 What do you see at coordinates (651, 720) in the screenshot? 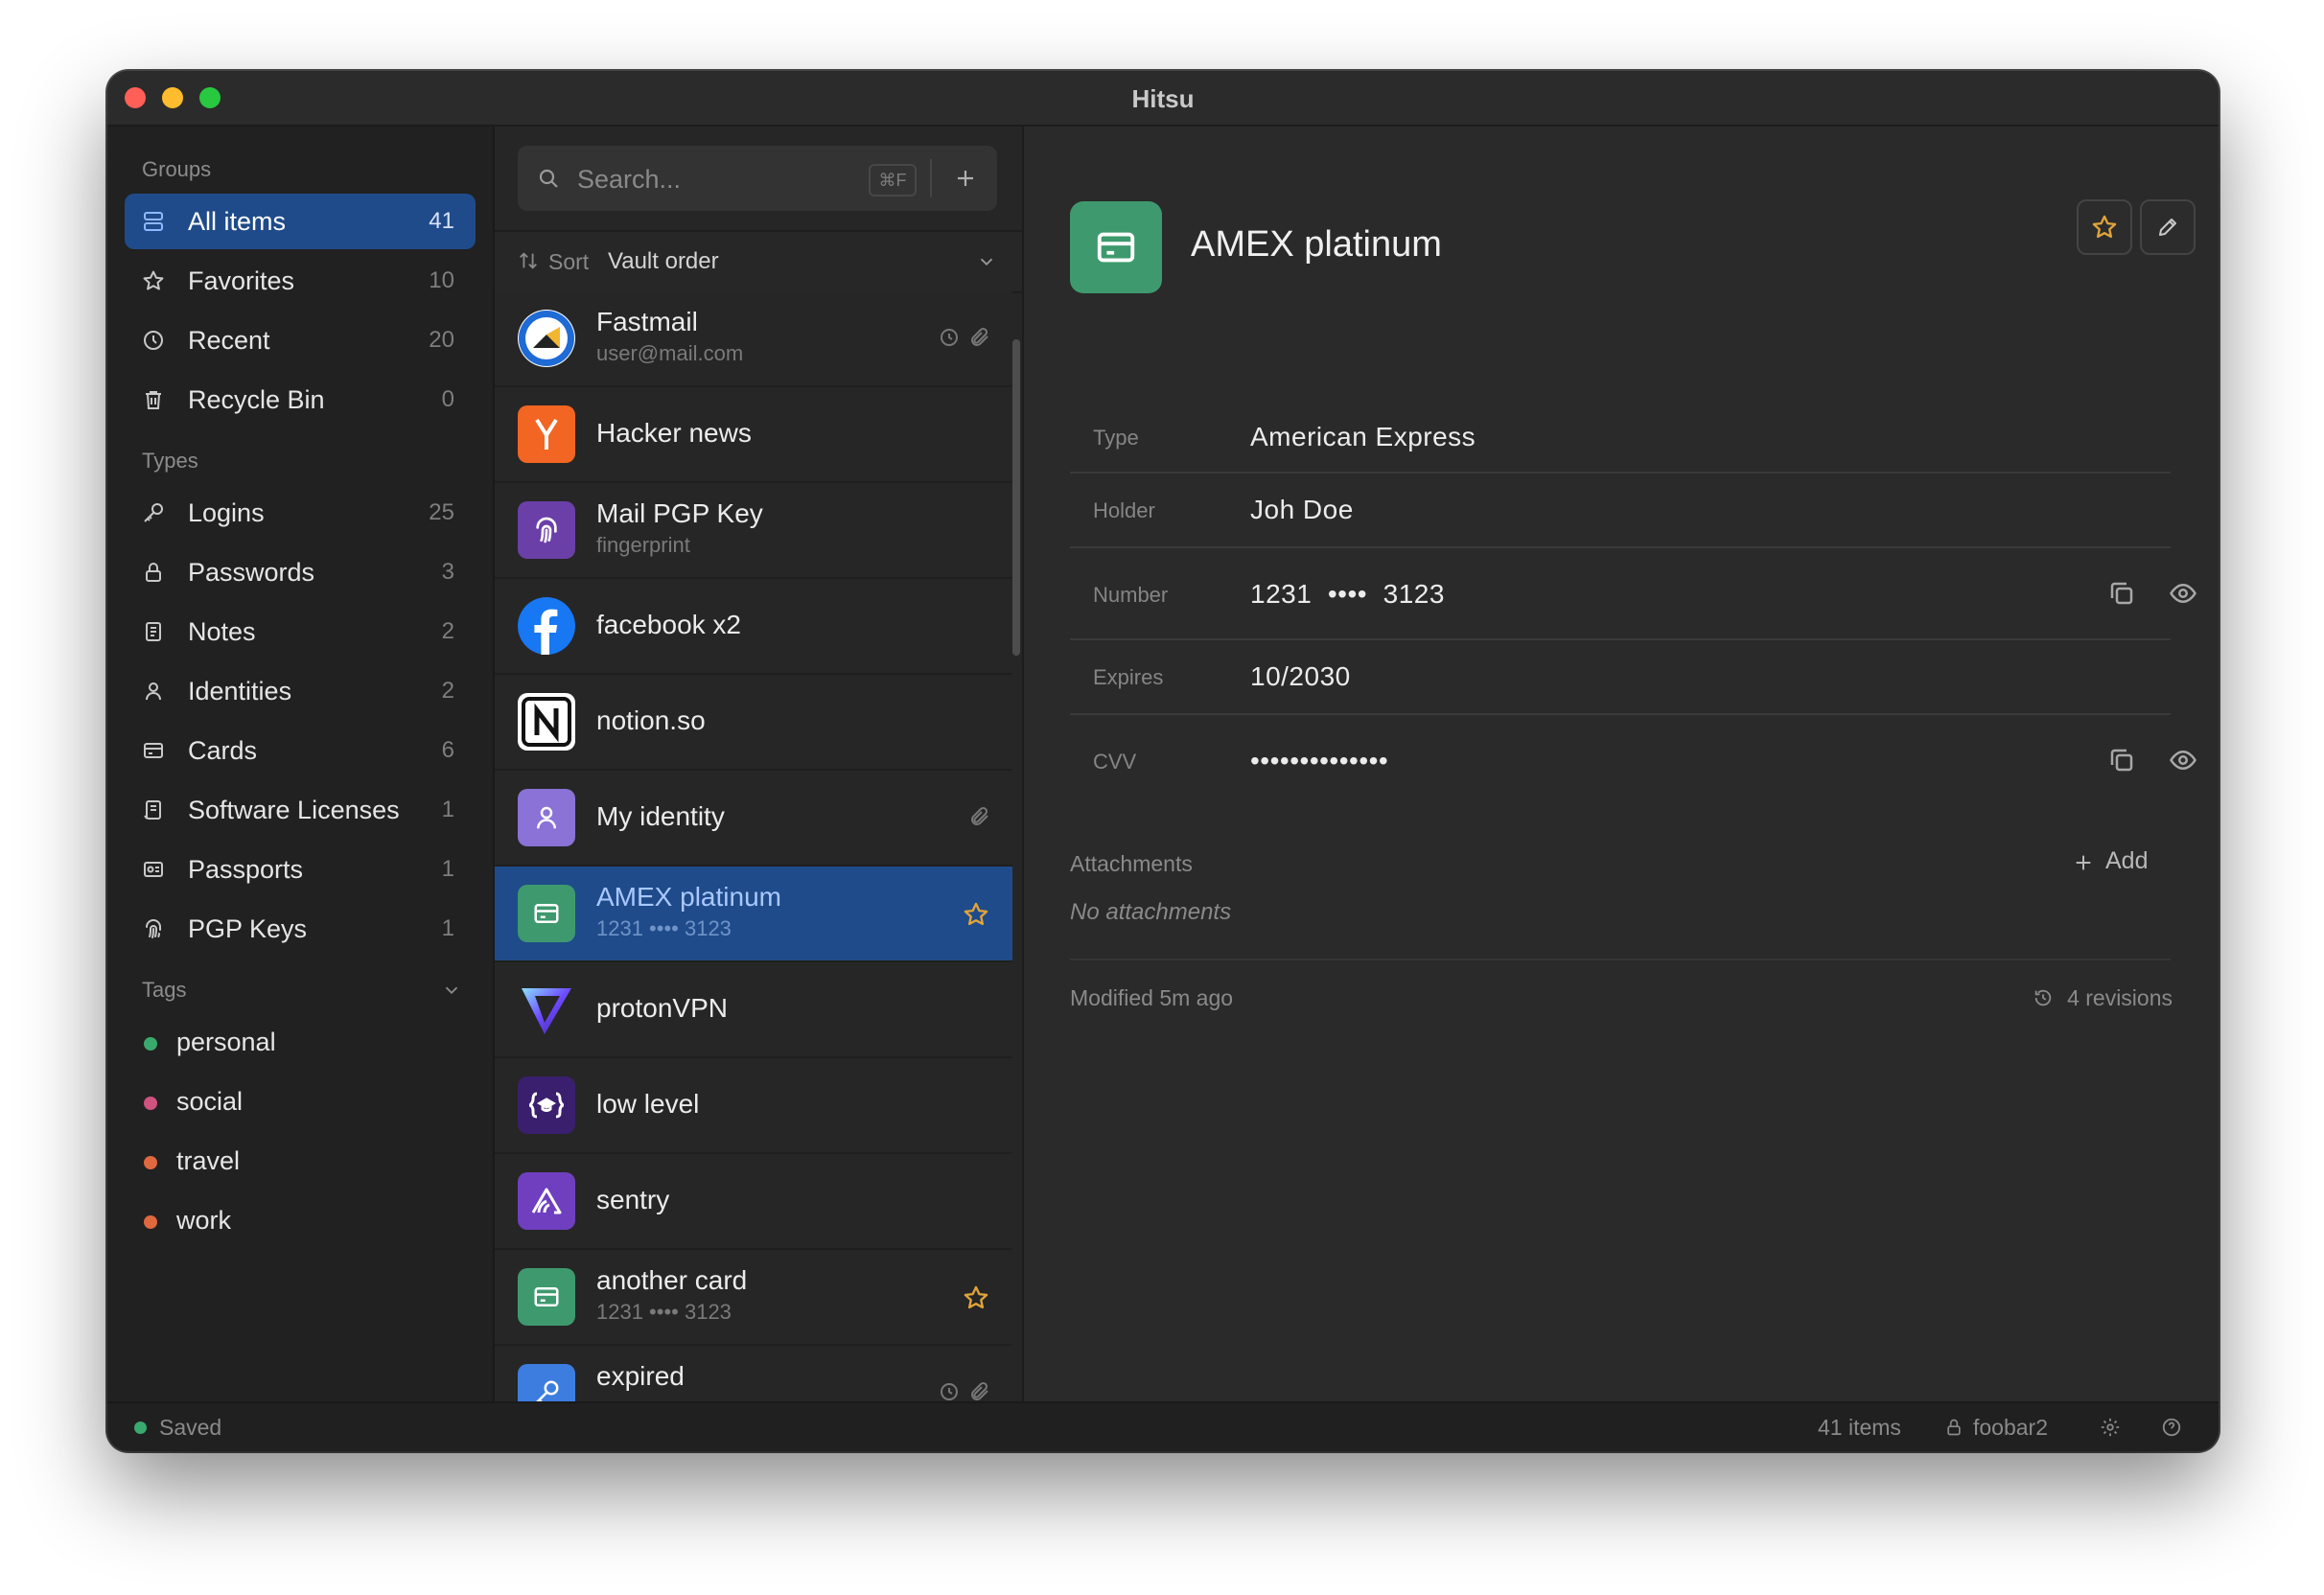
I see `list-item-title: notion.so` at bounding box center [651, 720].